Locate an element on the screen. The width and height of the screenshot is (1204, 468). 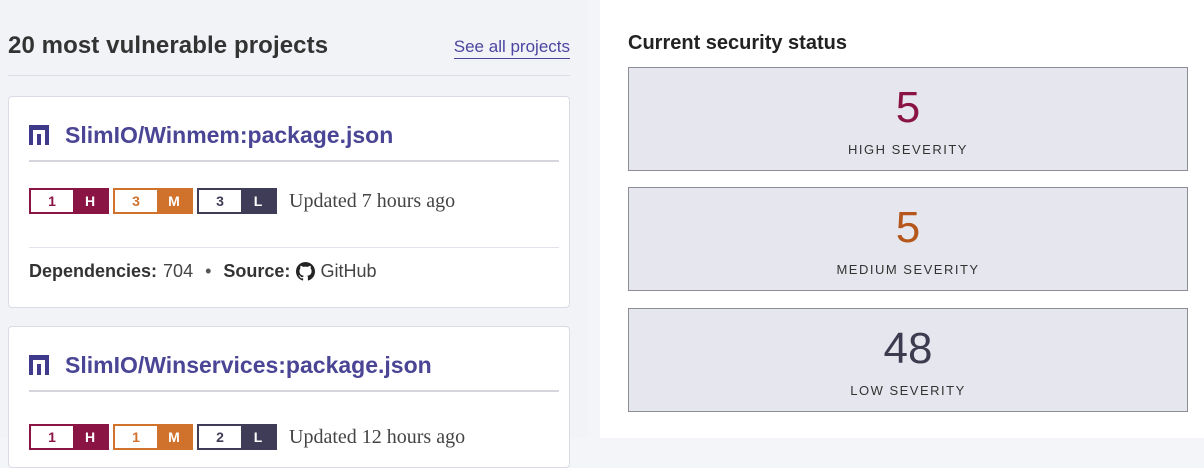
low-severity-badge: 3 L is located at coordinates (237, 201).